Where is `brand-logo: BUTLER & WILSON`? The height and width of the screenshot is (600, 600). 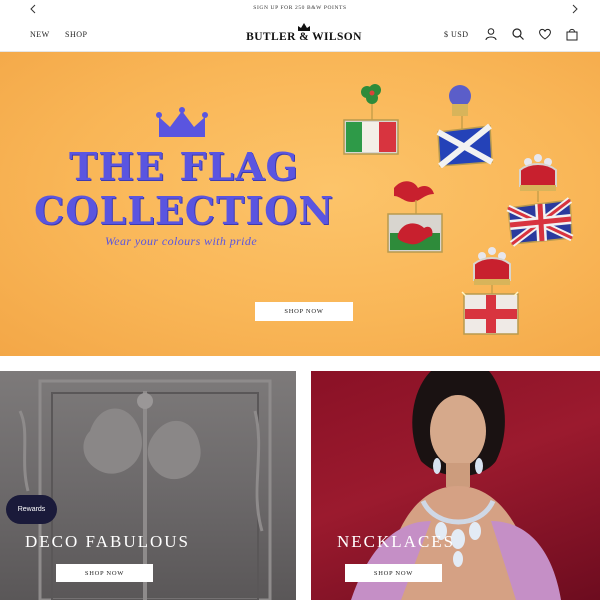 brand-logo: BUTLER & WILSON is located at coordinates (304, 34).